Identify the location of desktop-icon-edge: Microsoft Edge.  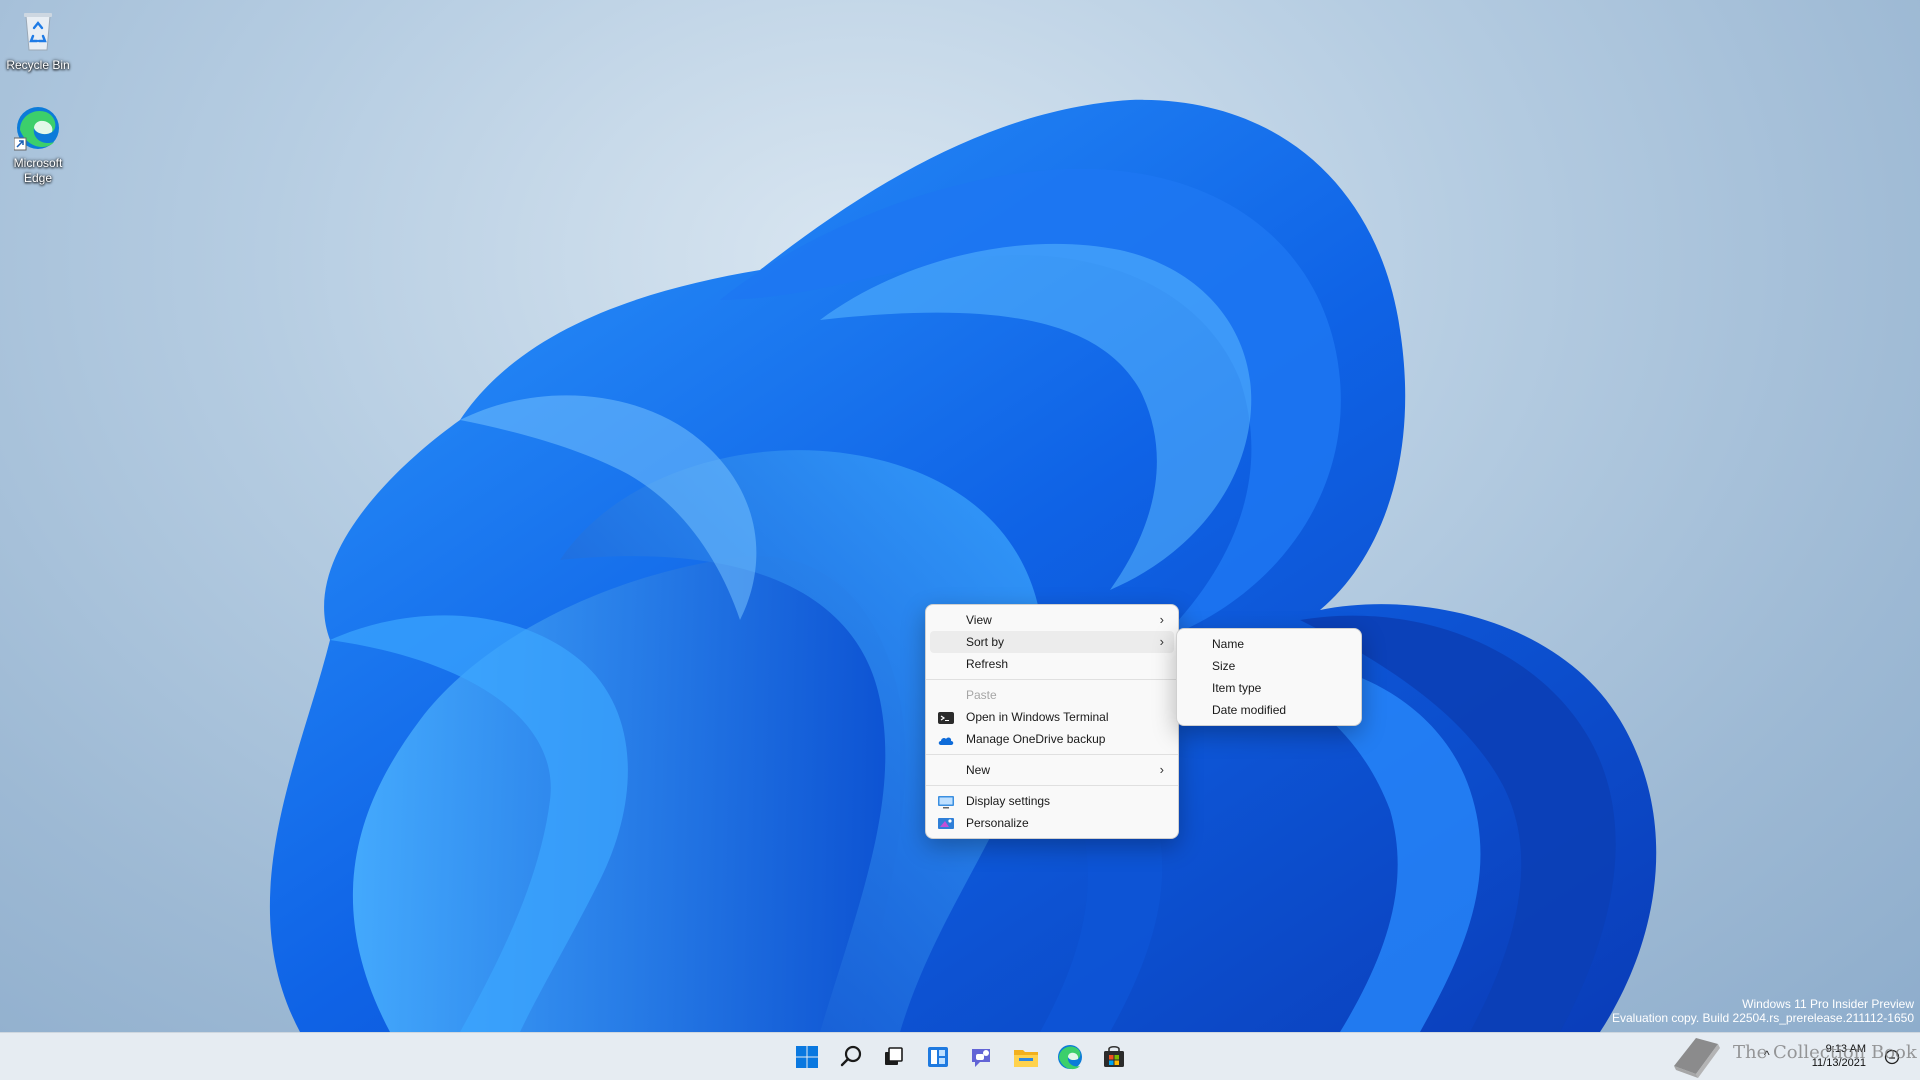
(38, 145).